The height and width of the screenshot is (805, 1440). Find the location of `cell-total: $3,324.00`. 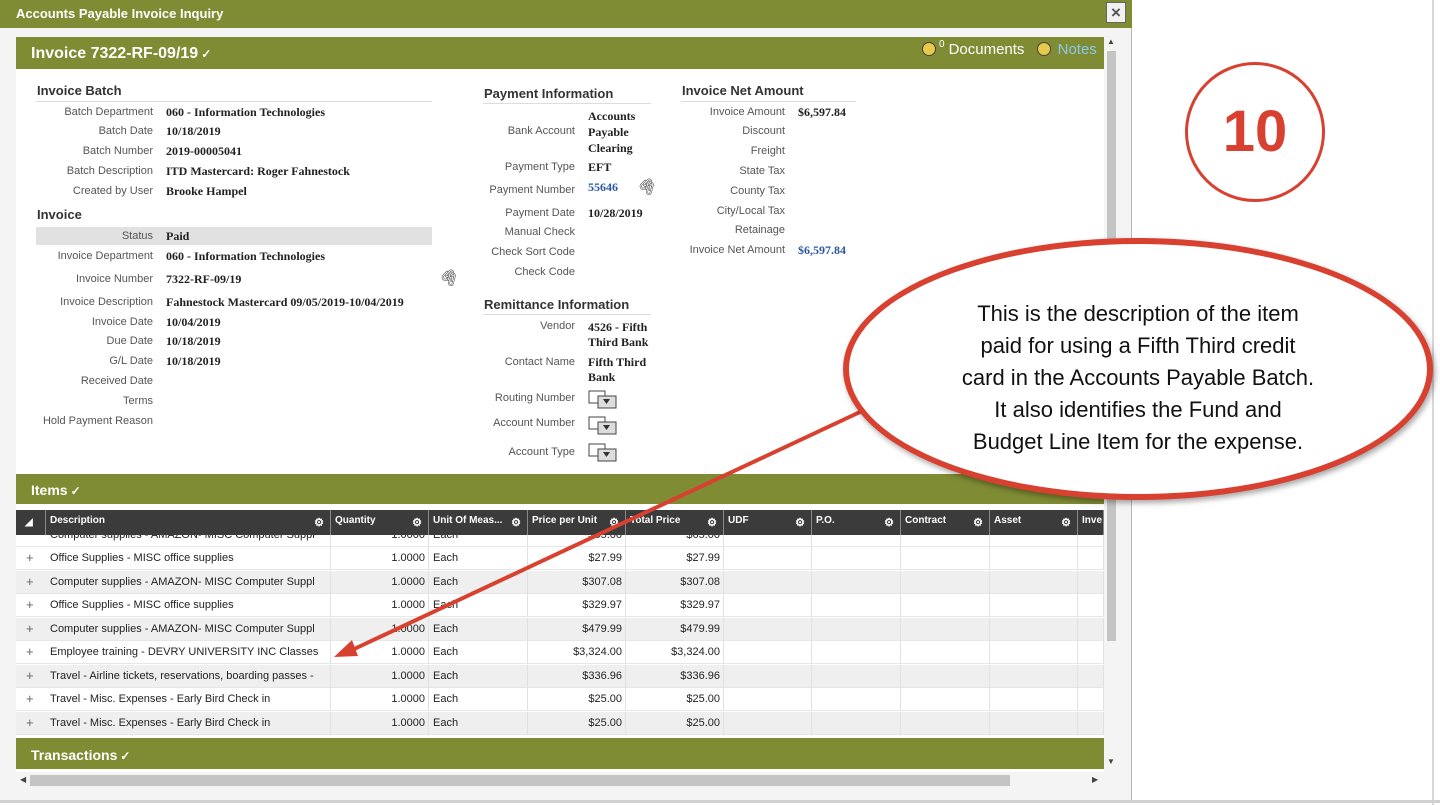

cell-total: $3,324.00 is located at coordinates (675, 652).